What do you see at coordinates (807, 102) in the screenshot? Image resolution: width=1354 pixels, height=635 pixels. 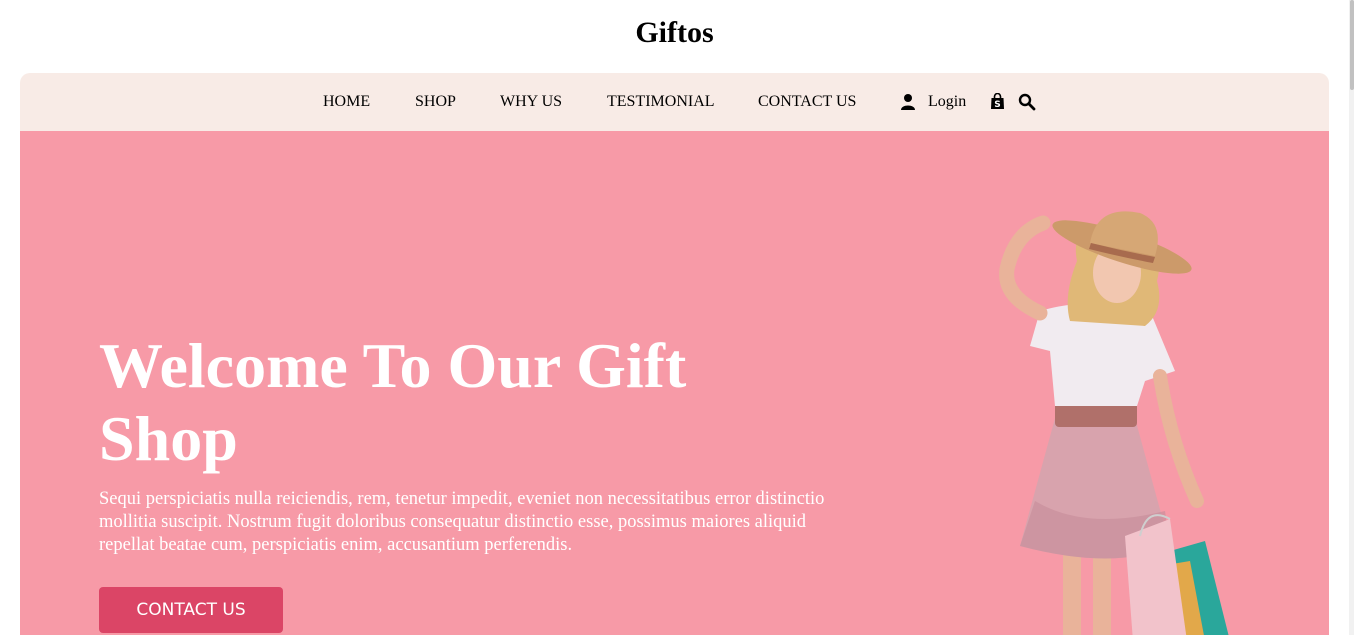 I see `nav-item-contact-us: CONTACT US` at bounding box center [807, 102].